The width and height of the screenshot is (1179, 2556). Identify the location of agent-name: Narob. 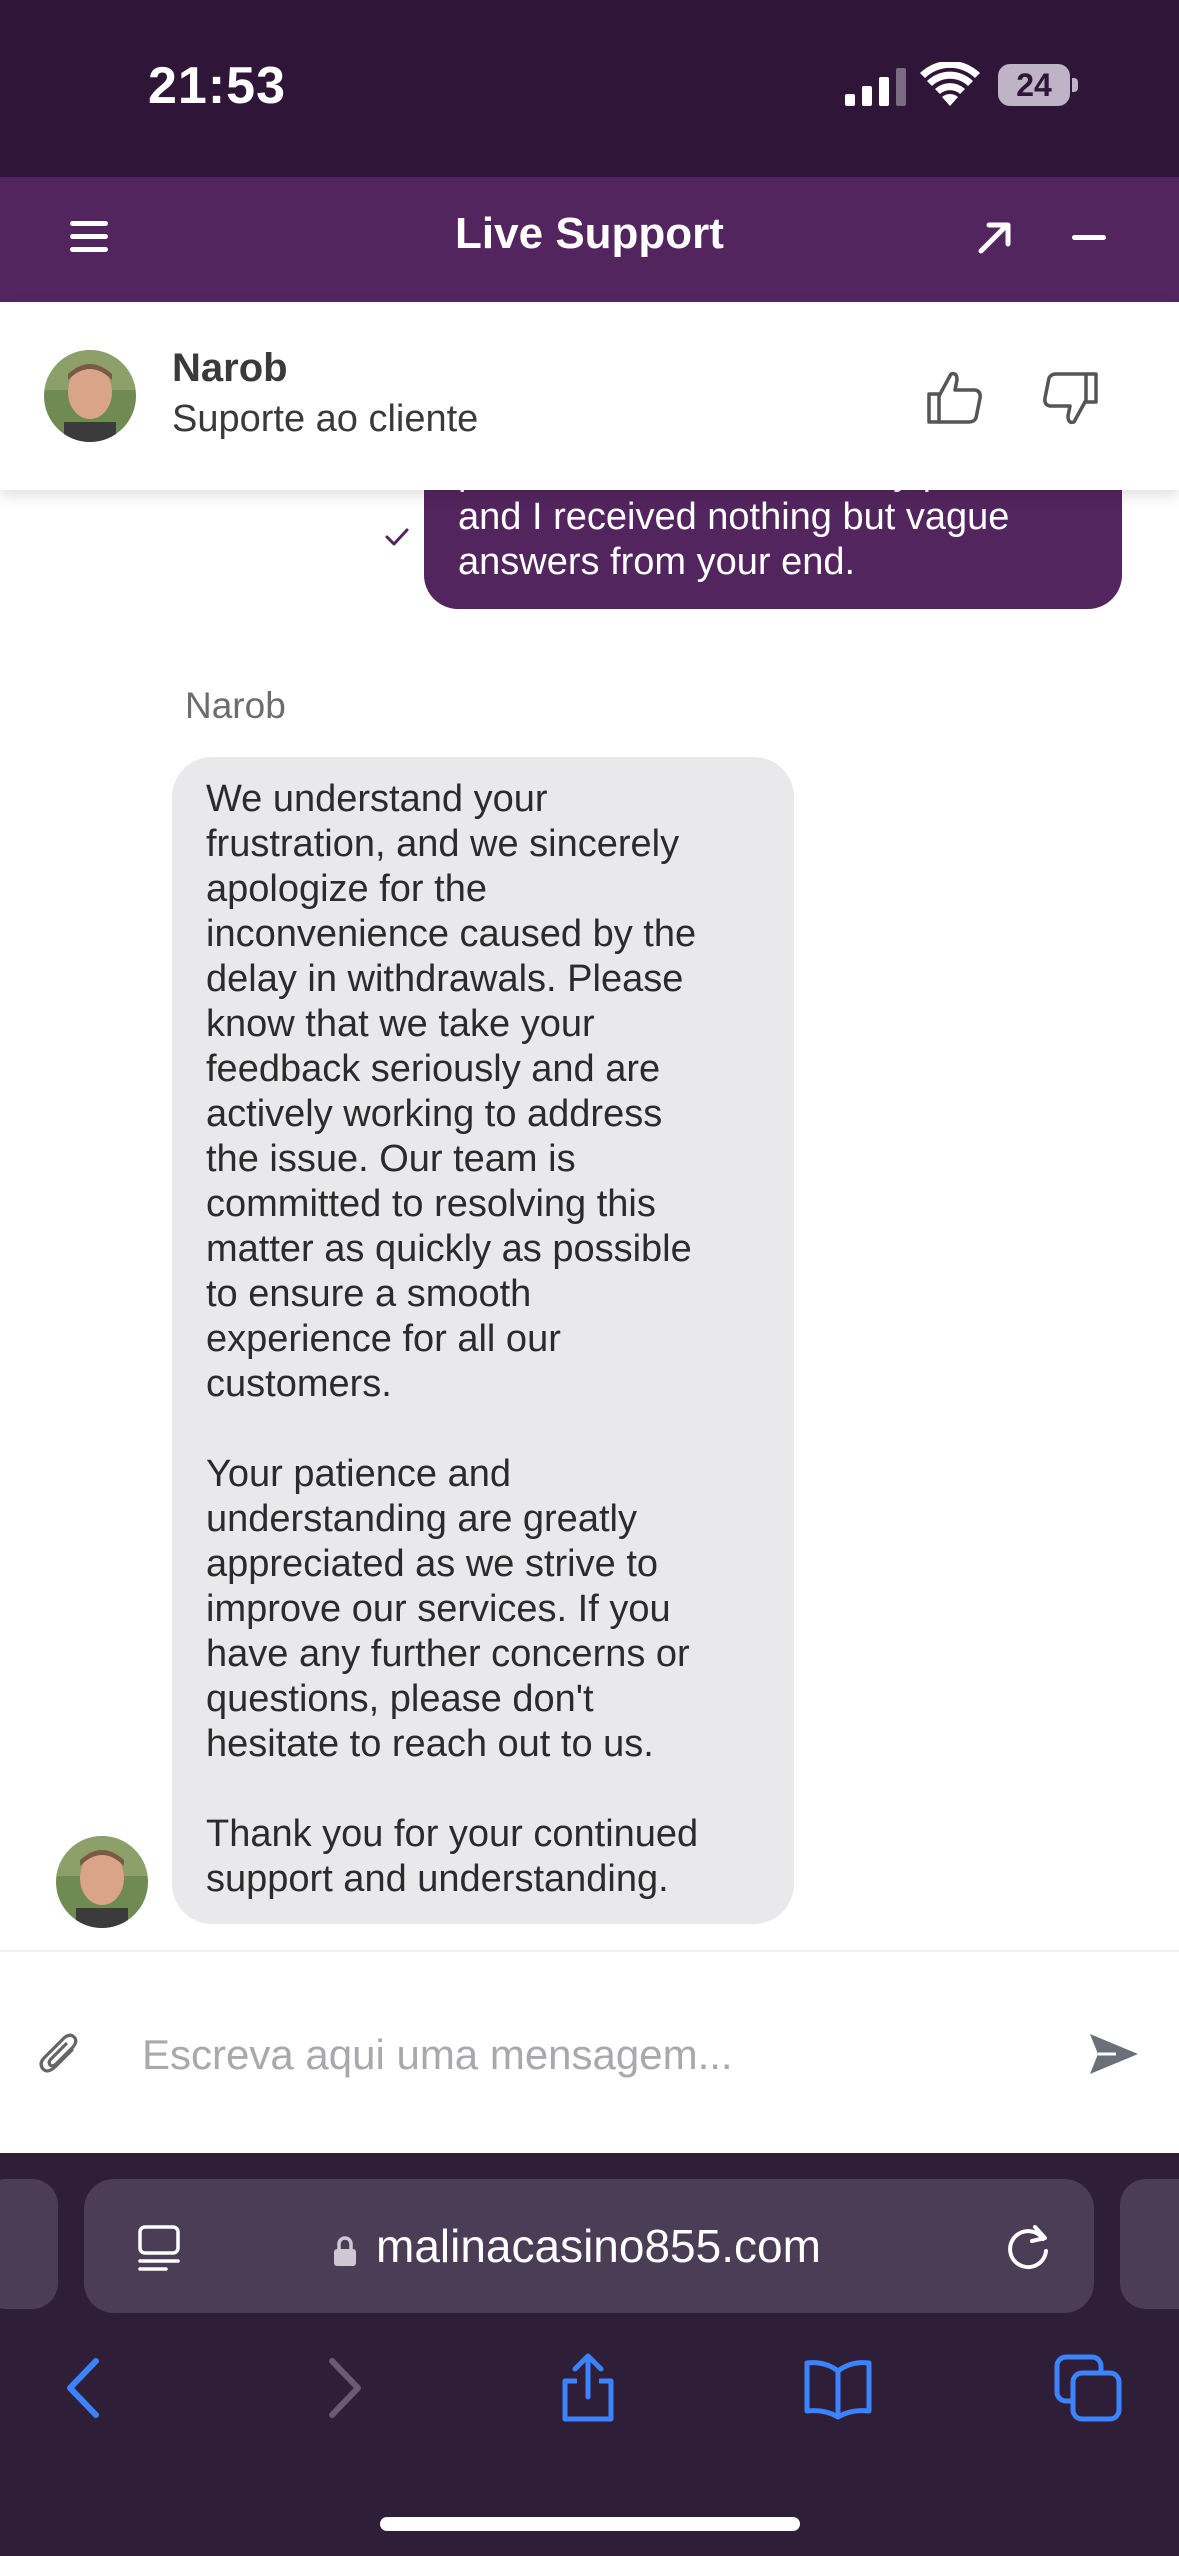
(230, 368).